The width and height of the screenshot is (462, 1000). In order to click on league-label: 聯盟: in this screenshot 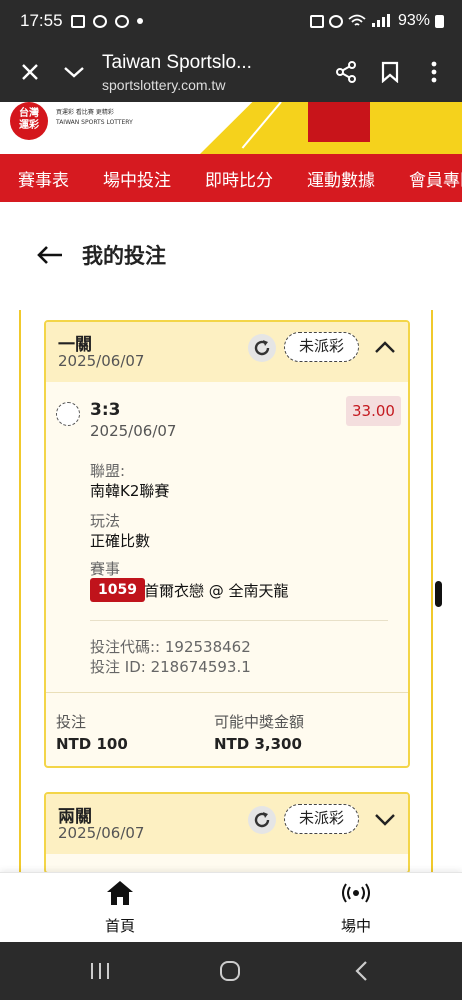, I will do `click(108, 471)`.